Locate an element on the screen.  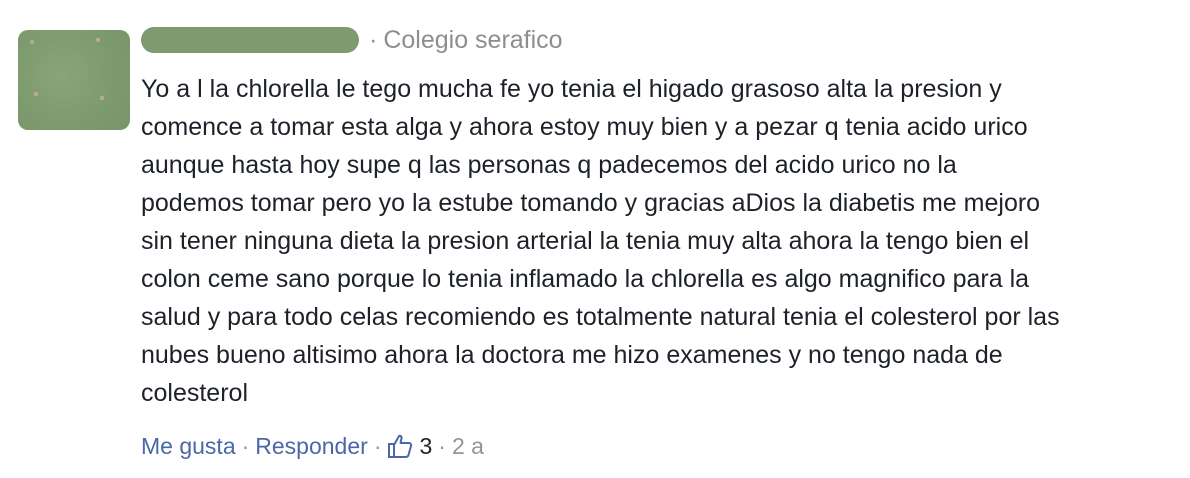
avatar is located at coordinates (74, 80).